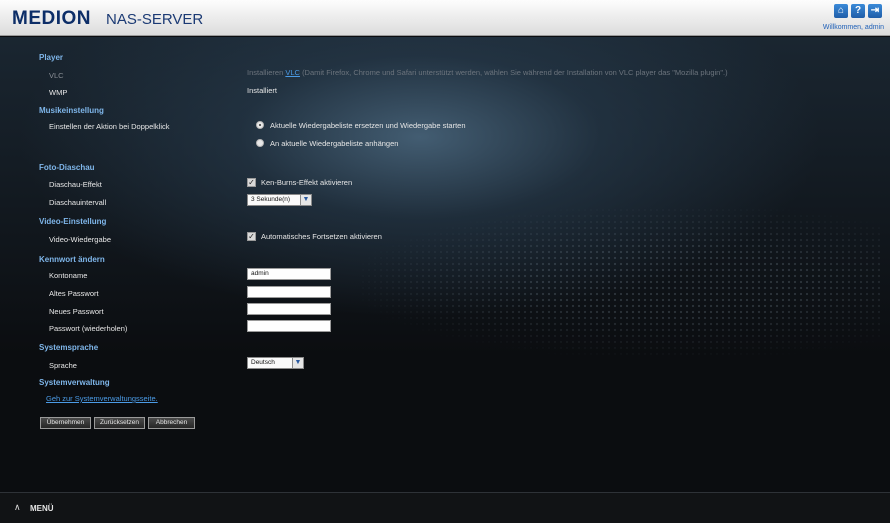 Image resolution: width=890 pixels, height=523 pixels. Describe the element at coordinates (289, 292) in the screenshot. I see `old-password-input` at that location.